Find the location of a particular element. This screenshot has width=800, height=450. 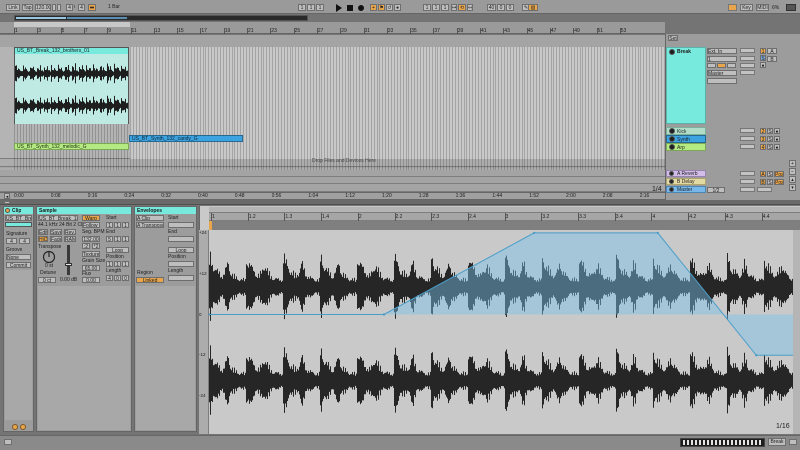

track-header-synth: Synth is located at coordinates (686, 139).